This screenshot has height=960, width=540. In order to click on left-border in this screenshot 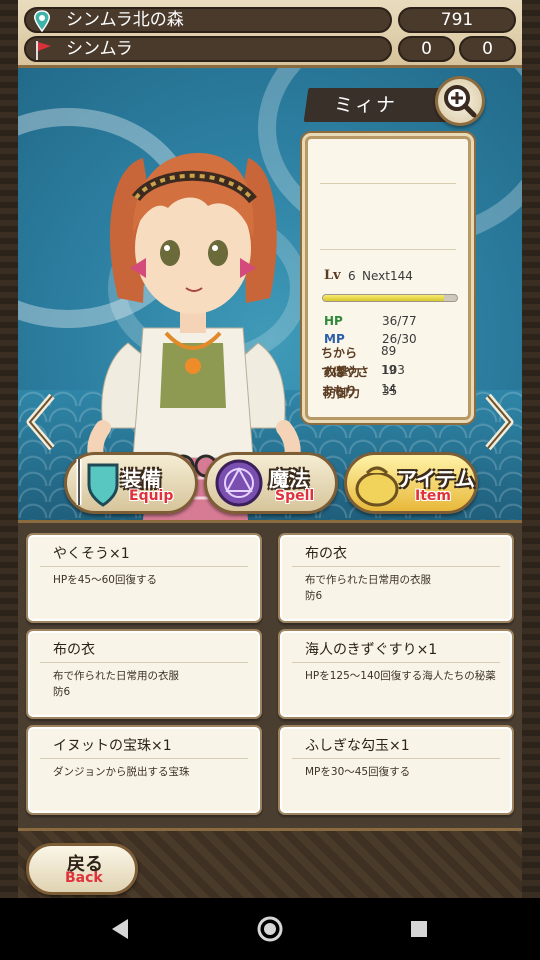, I will do `click(9, 449)`.